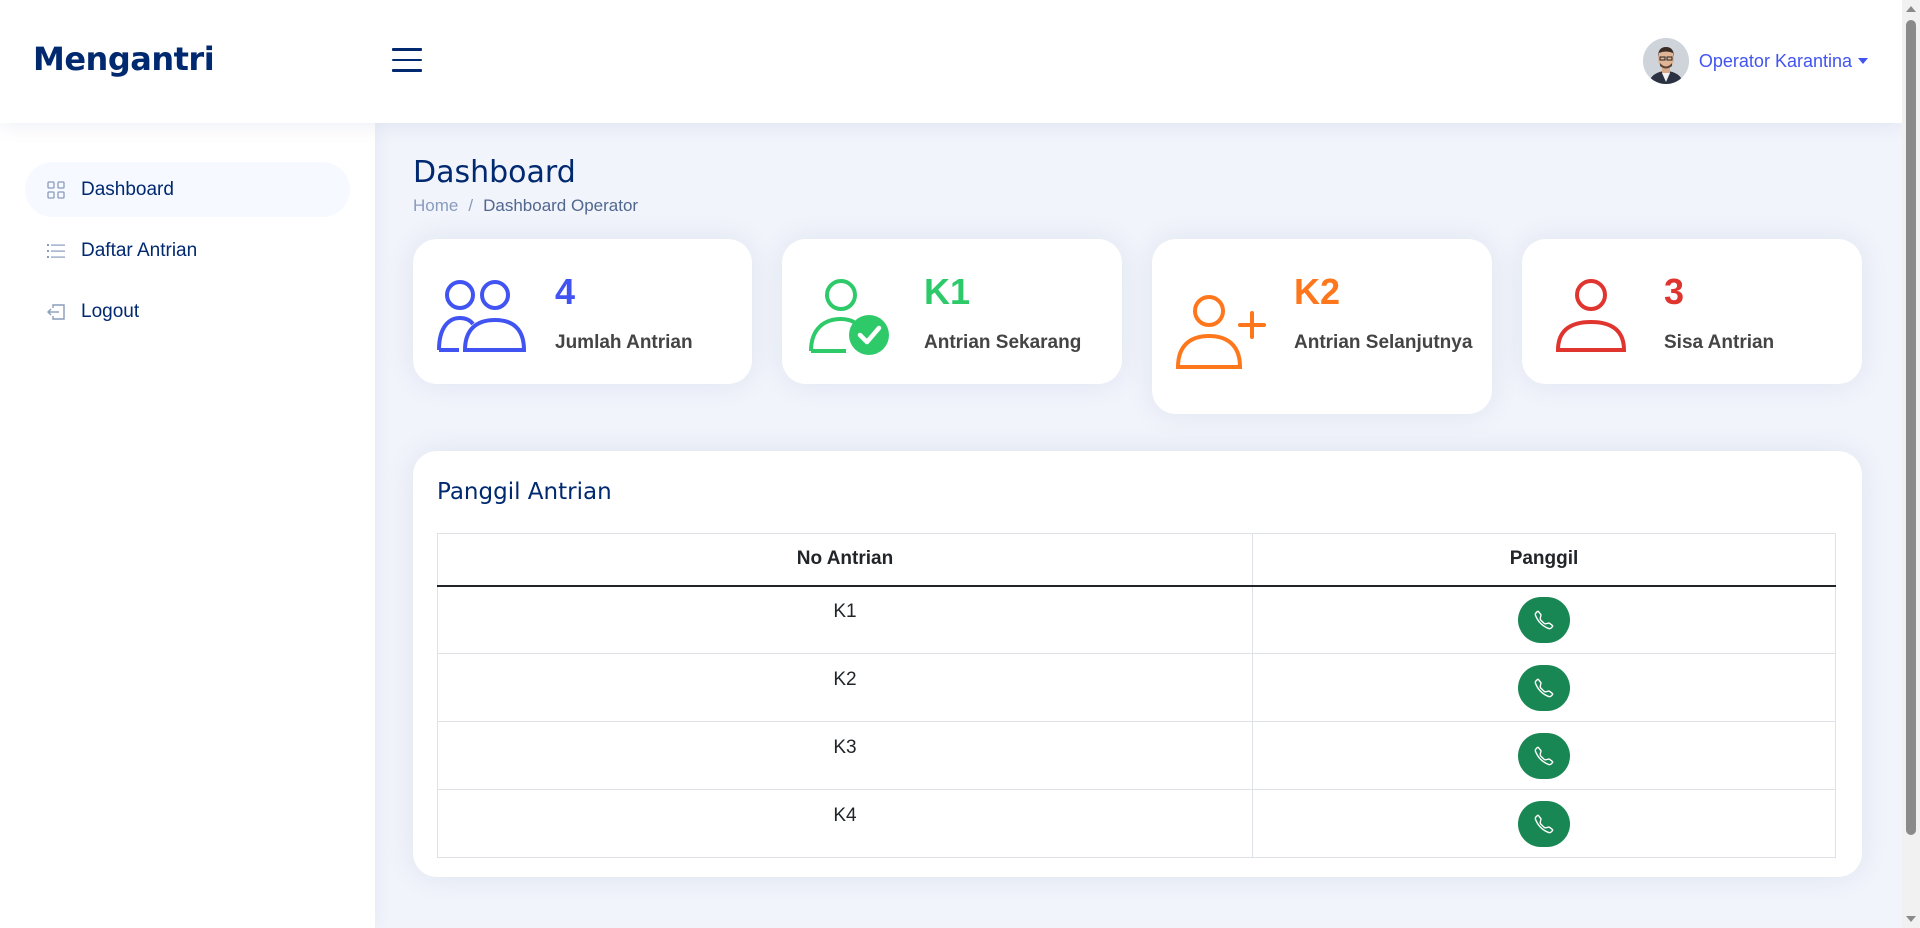  What do you see at coordinates (1322, 326) in the screenshot?
I see `stat-card-antrian-selanjutnya: K2 Antrian Selanjutnya` at bounding box center [1322, 326].